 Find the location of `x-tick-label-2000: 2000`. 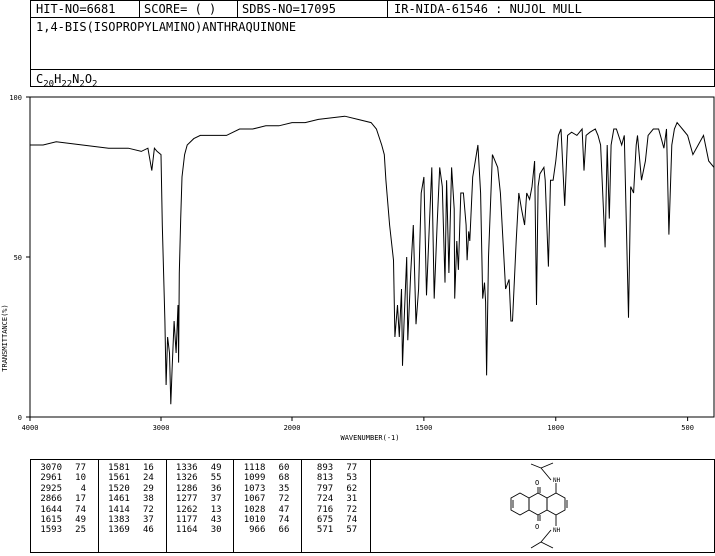

x-tick-label-2000: 2000 is located at coordinates (292, 428).